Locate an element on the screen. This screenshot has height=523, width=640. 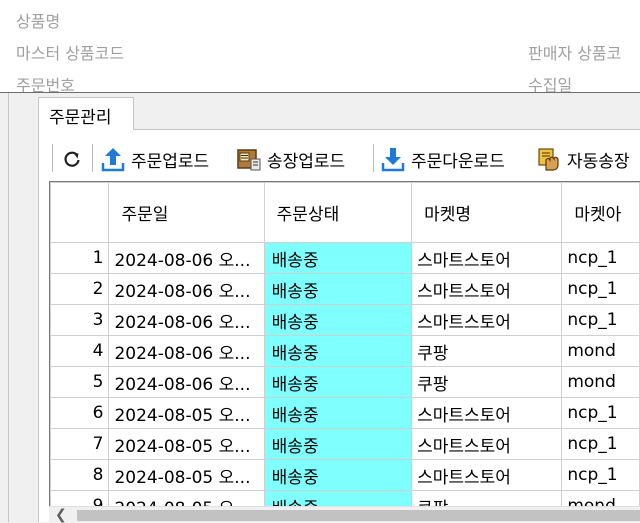
row-number: 2 is located at coordinates (80, 289).